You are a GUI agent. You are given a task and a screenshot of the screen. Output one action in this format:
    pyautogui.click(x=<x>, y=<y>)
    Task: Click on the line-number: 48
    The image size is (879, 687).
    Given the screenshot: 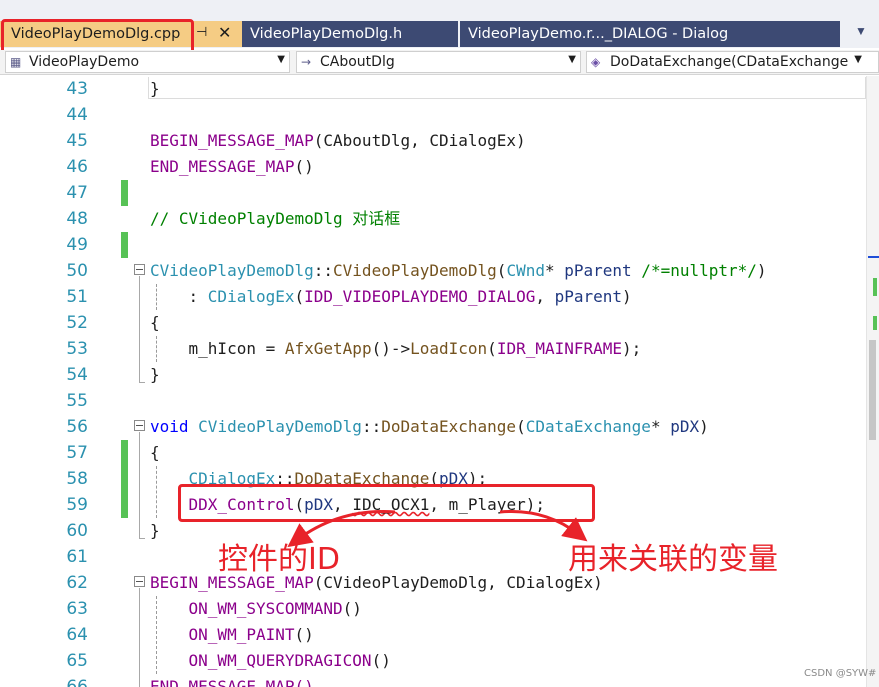 What is the action you would take?
    pyautogui.click(x=77, y=219)
    